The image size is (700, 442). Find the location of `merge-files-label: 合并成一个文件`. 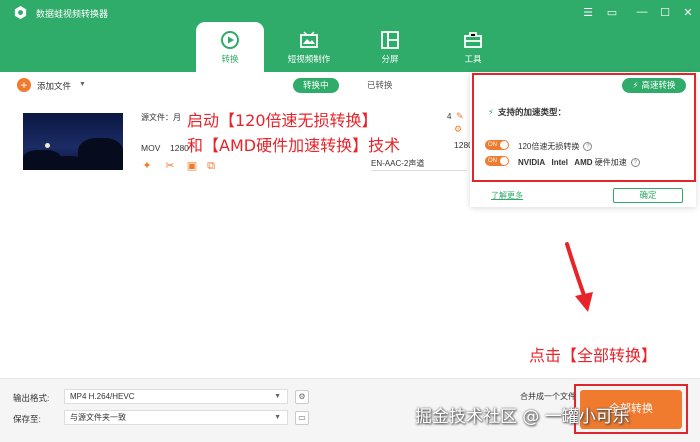

merge-files-label: 合并成一个文件 is located at coordinates (548, 396).